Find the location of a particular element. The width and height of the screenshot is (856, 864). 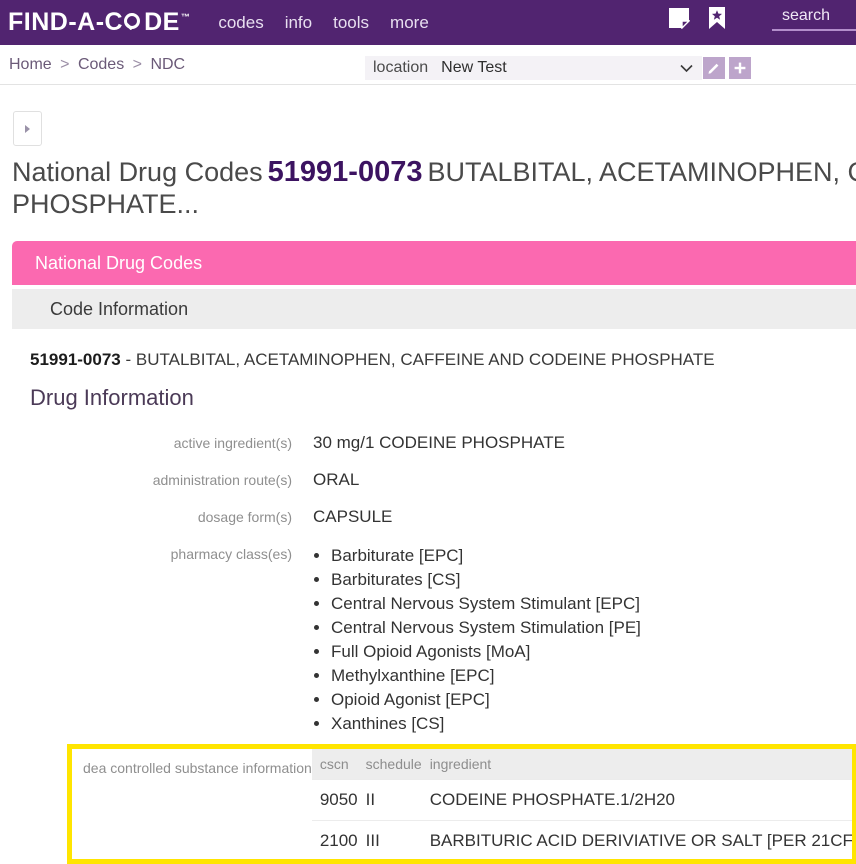

header-search is located at coordinates (812, 18).